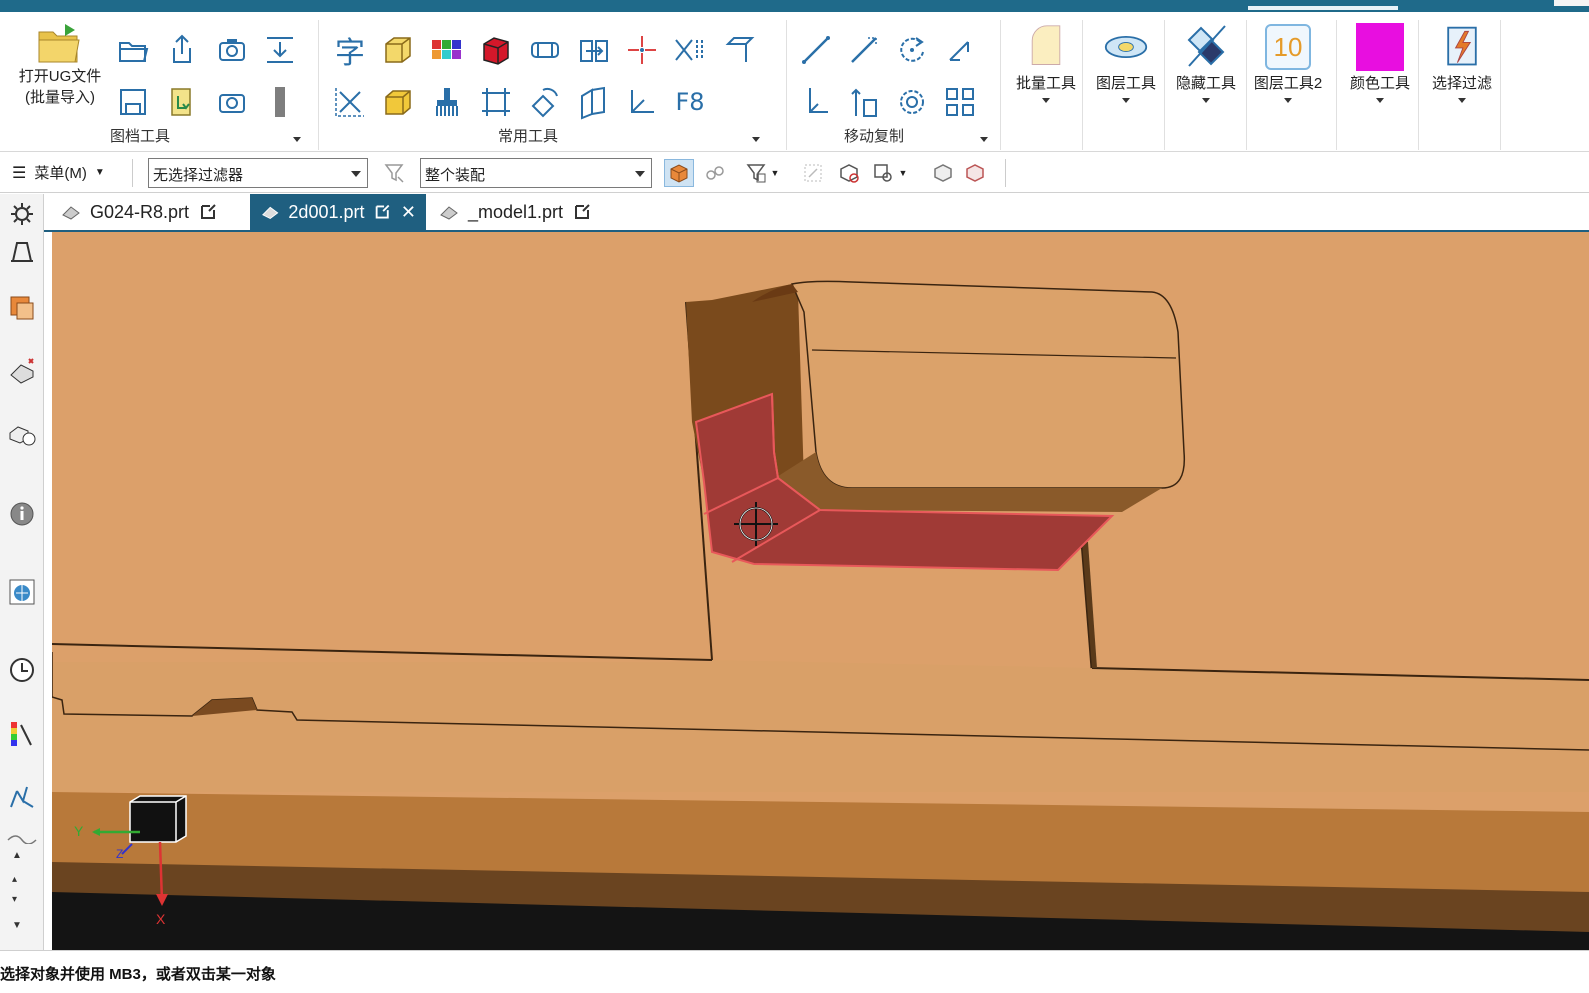 The image size is (1589, 993). I want to click on crosshair-point-button, so click(642, 50).